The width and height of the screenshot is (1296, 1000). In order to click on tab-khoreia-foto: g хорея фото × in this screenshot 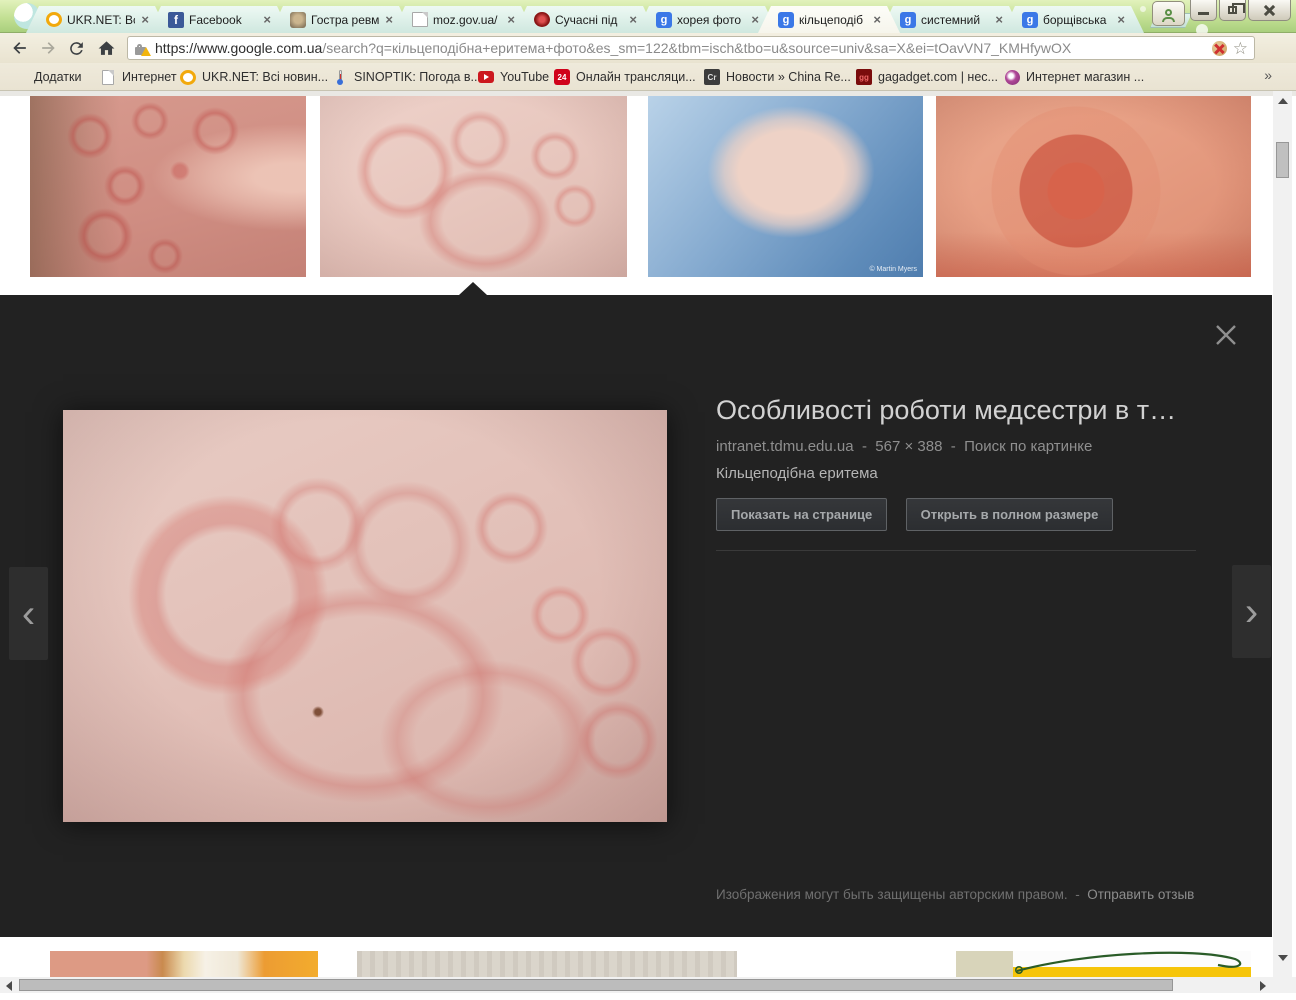, I will do `click(707, 19)`.